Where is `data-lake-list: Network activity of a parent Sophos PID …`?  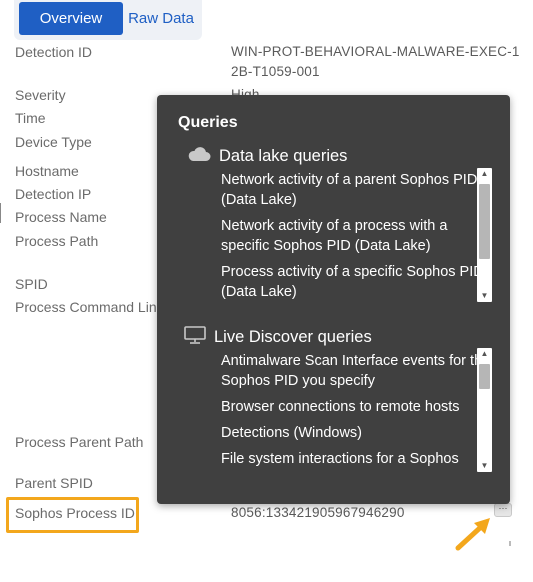
data-lake-list: Network activity of a parent Sophos PID … is located at coordinates (356, 235).